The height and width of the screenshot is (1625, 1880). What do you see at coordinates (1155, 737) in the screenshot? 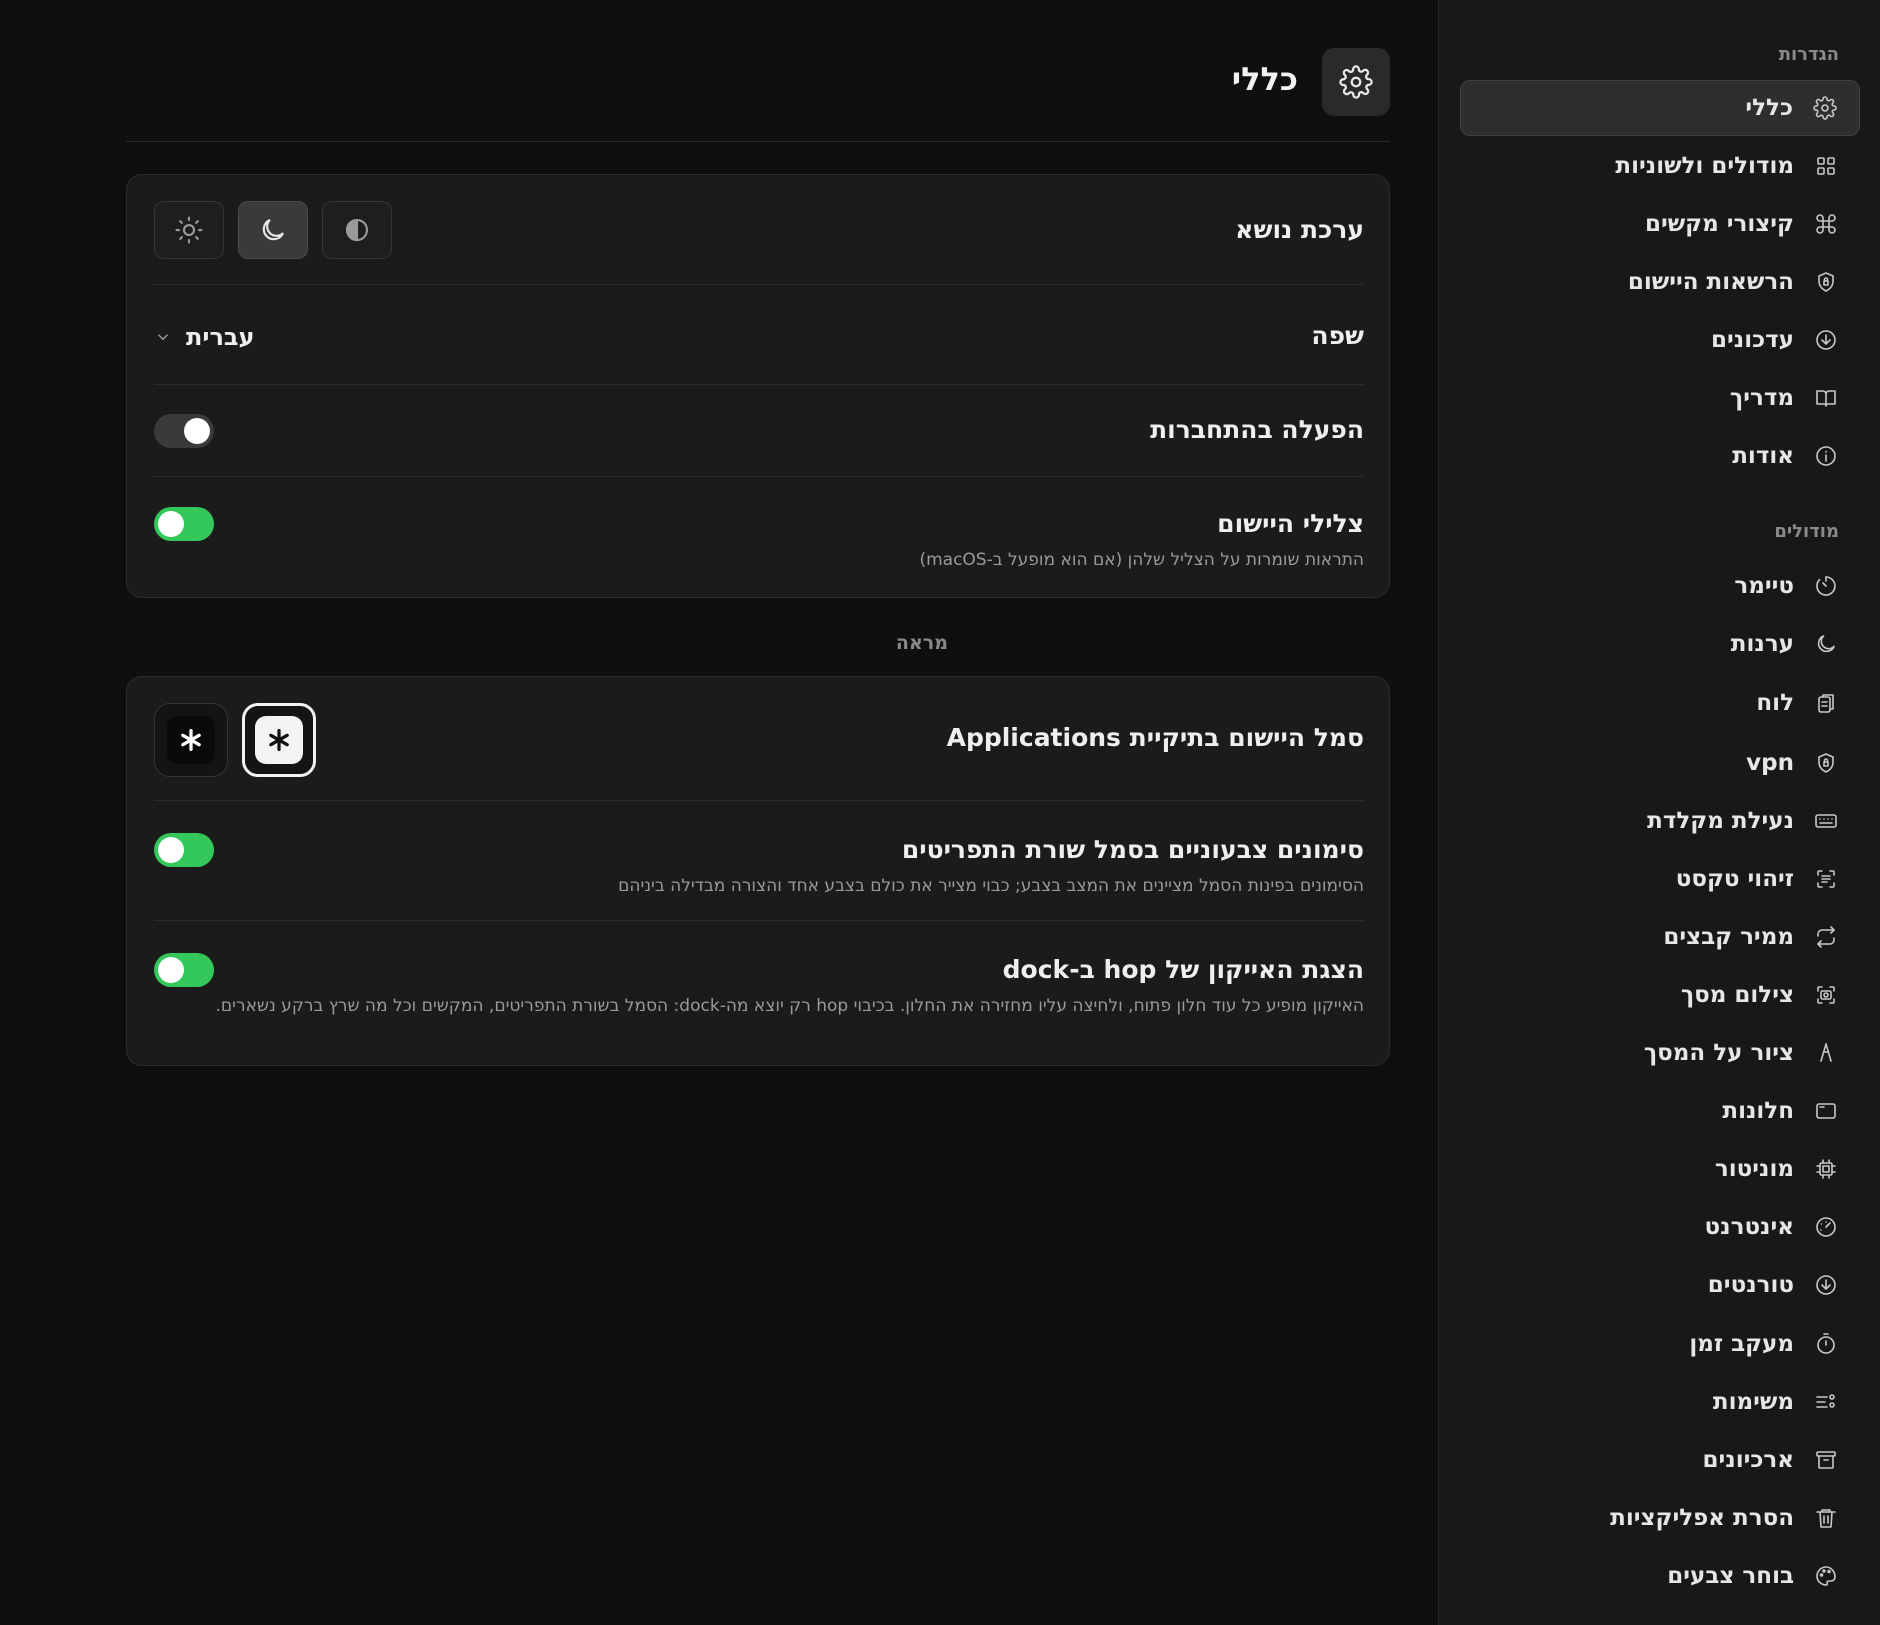
I see `app-icon-label: סמל היישום בתיקיית Applications` at bounding box center [1155, 737].